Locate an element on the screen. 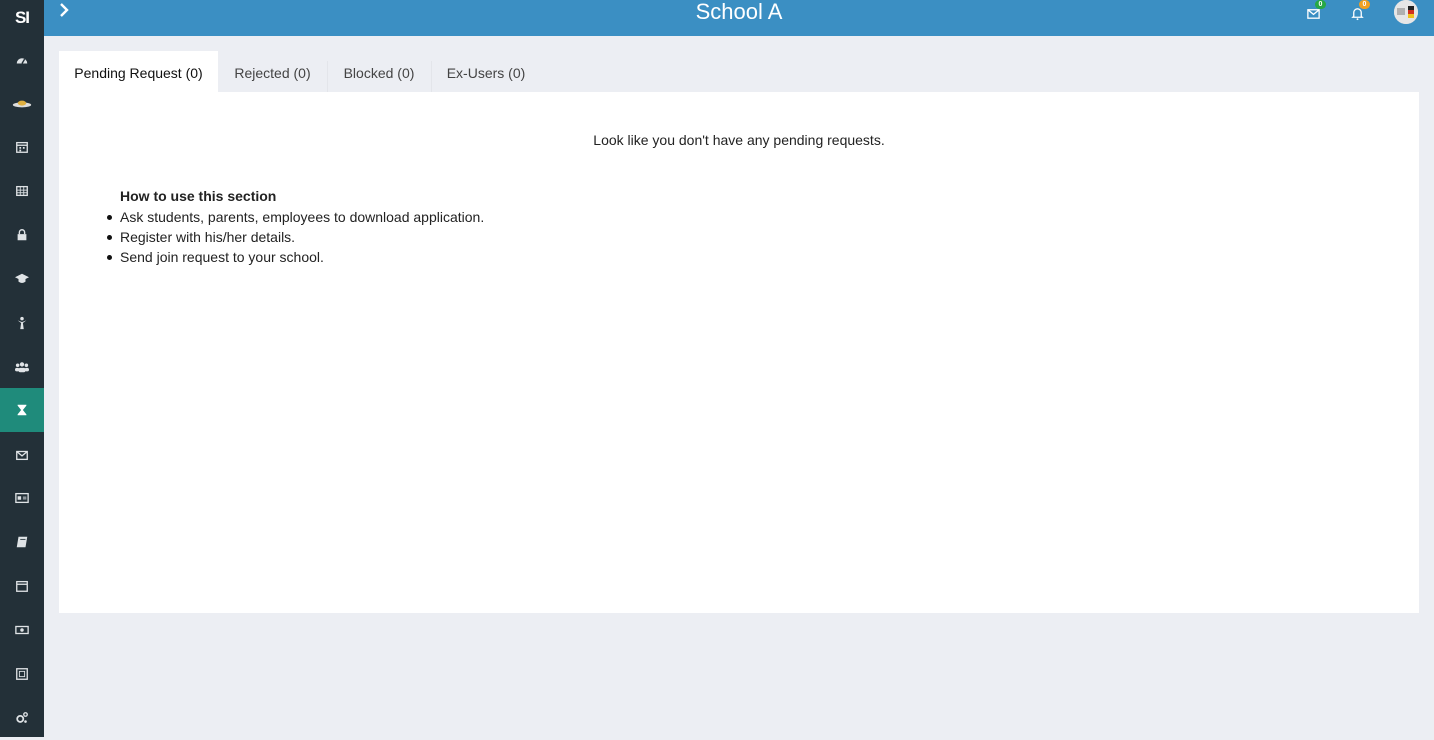 The image size is (1434, 740). person-icon is located at coordinates (22, 323).